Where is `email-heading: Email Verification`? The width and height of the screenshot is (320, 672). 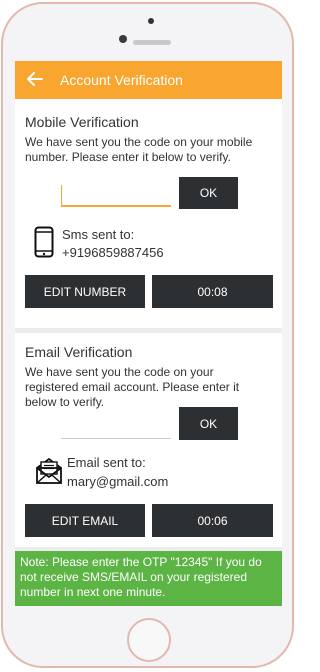 email-heading: Email Verification is located at coordinates (79, 352).